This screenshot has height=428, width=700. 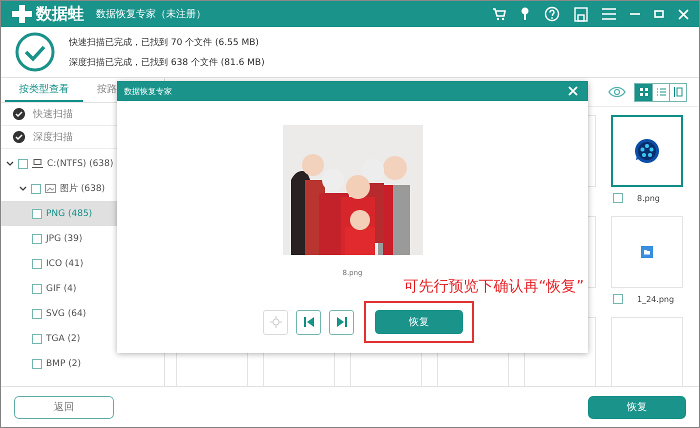 I want to click on tree-item: SVG (64), so click(x=82, y=313).